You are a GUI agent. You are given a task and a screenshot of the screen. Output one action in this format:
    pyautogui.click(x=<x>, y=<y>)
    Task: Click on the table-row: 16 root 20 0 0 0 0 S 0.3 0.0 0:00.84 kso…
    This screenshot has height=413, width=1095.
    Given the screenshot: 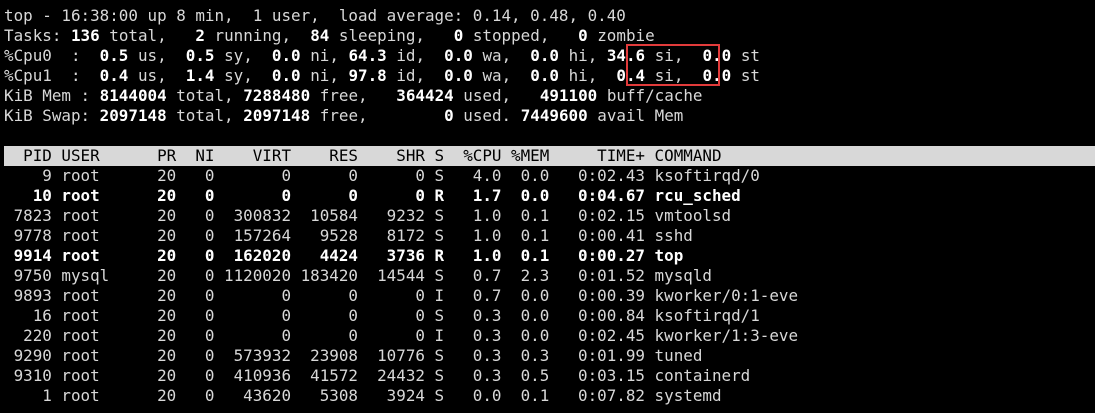 What is the action you would take?
    pyautogui.click(x=382, y=315)
    